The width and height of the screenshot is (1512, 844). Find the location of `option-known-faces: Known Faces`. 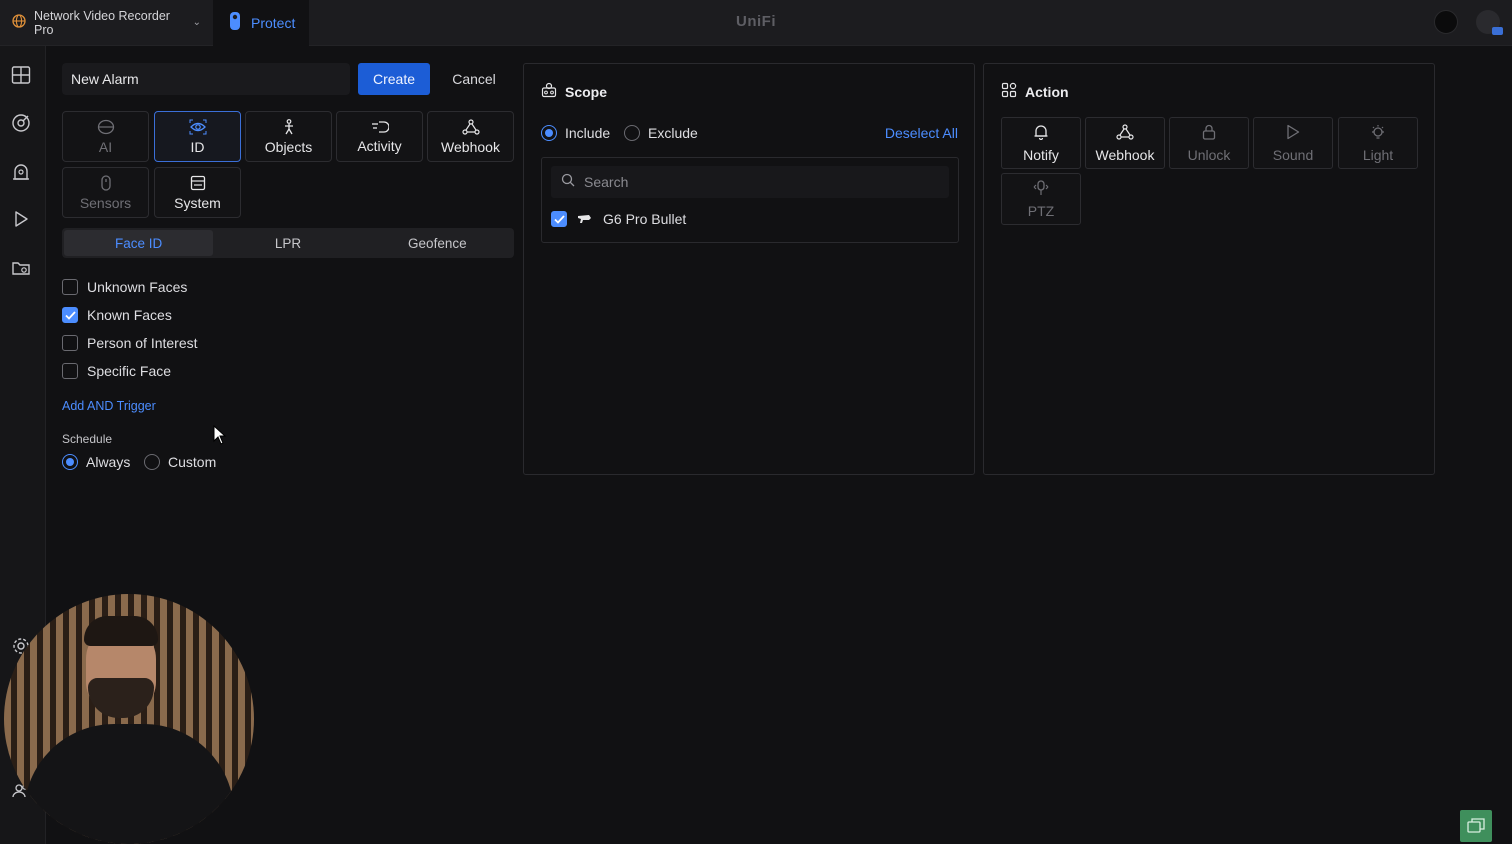

option-known-faces: Known Faces is located at coordinates (117, 315).